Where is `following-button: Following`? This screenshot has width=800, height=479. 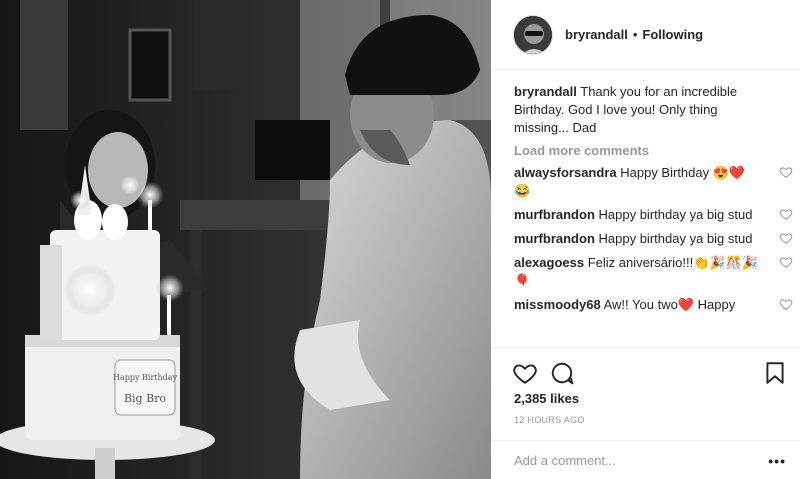
following-button: Following is located at coordinates (672, 34).